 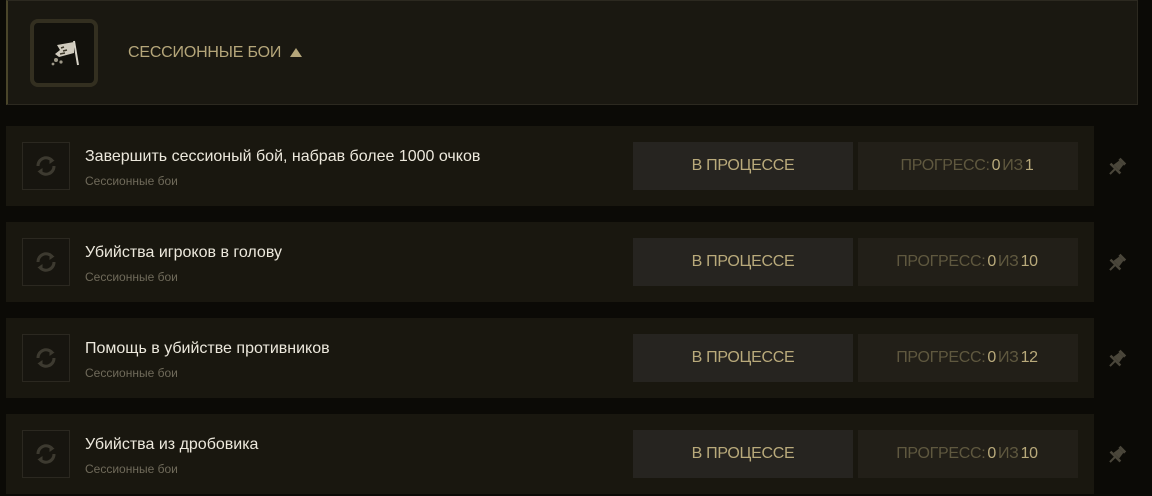 I want to click on progress-indicator: ПРОГРЕСС: 0 ИЗ 12, so click(x=968, y=358).